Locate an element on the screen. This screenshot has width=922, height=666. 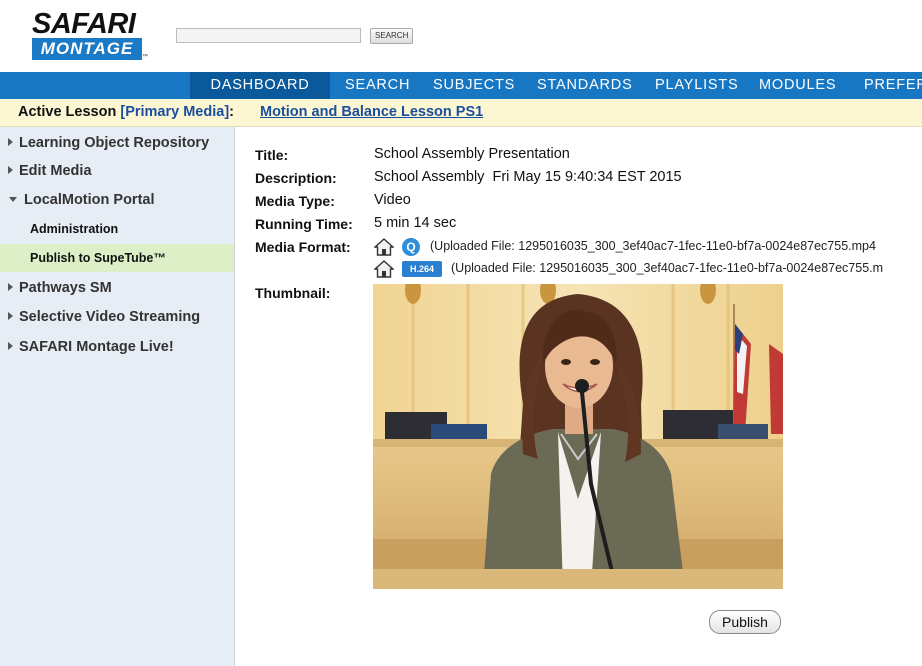
sidebar-item-label: Learning Object Repository is located at coordinates (114, 143).